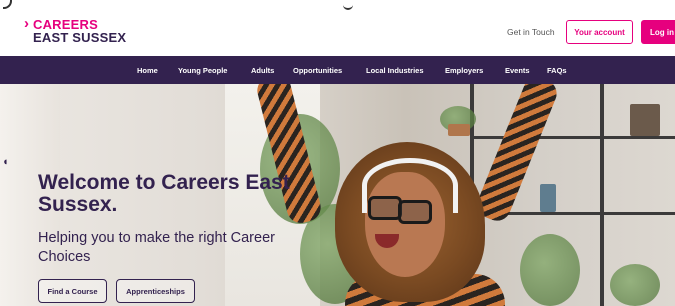 This screenshot has height=306, width=675. Describe the element at coordinates (385, 208) in the screenshot. I see `glasses-lens-left` at that location.